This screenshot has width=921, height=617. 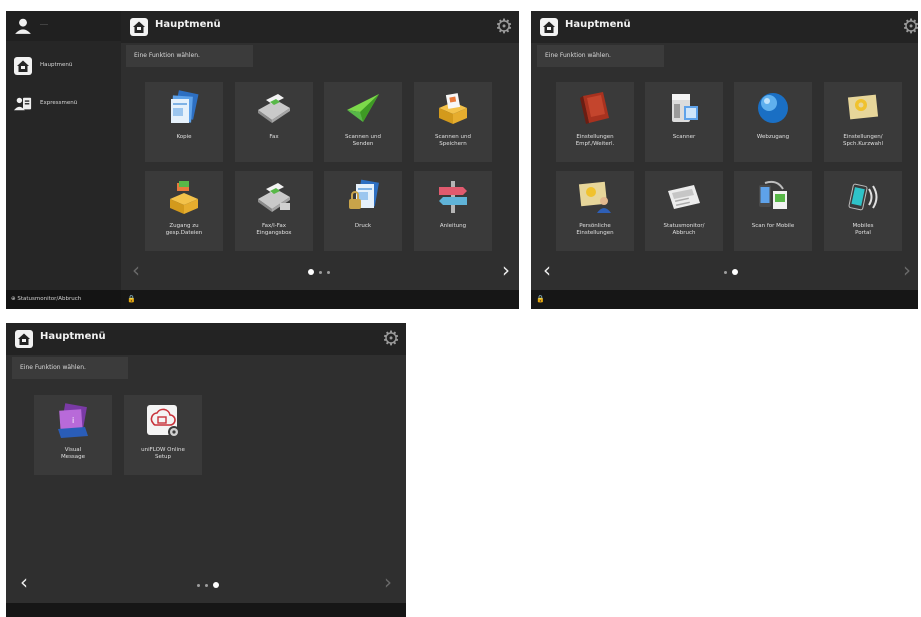 What do you see at coordinates (23, 104) in the screenshot?
I see `express-menu-icon` at bounding box center [23, 104].